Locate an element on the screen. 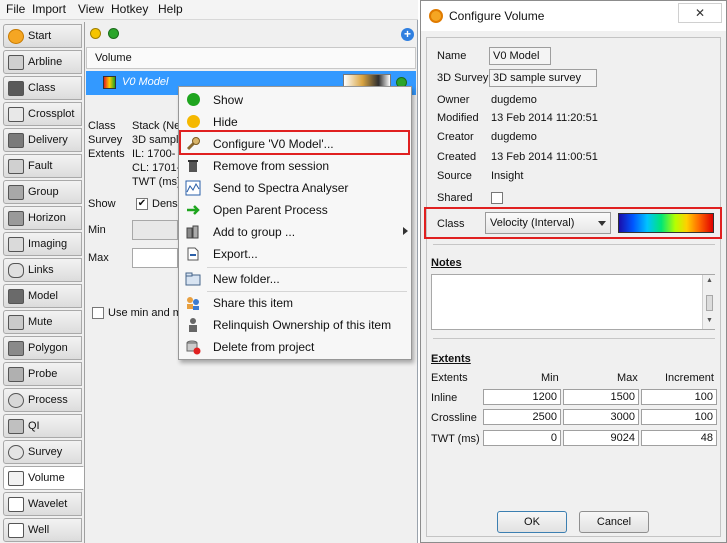 This screenshot has height=543, width=727. sidebar-item-label: Volume is located at coordinates (46, 478).